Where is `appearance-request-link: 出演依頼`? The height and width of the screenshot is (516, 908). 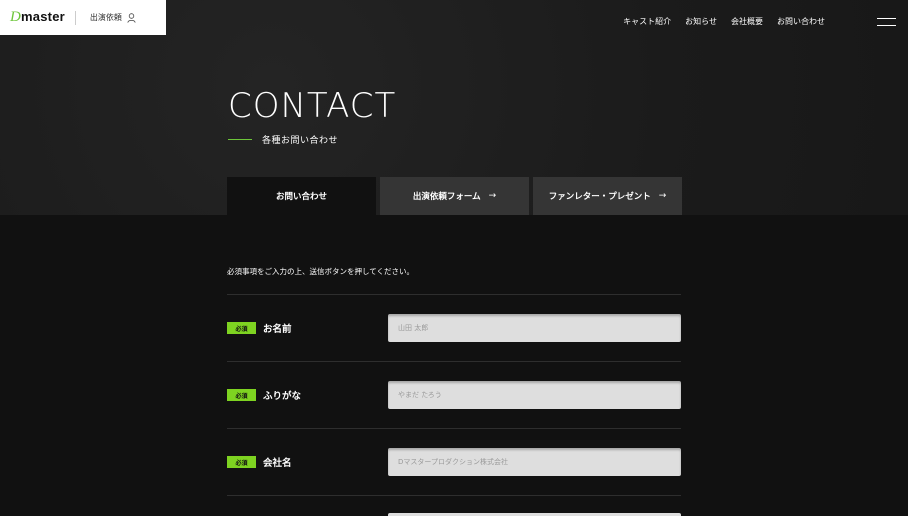 appearance-request-link: 出演依頼 is located at coordinates (113, 17).